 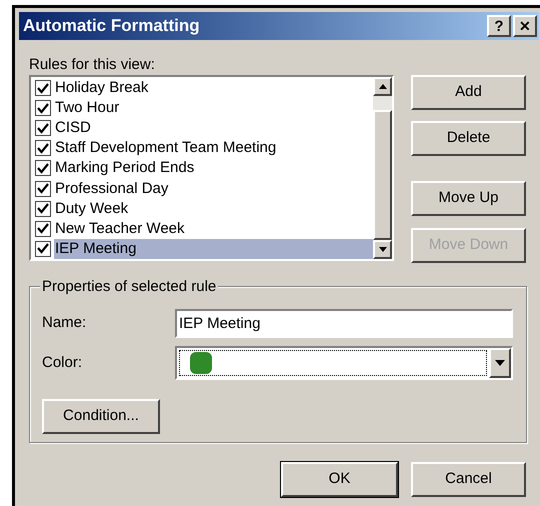 What do you see at coordinates (499, 26) in the screenshot?
I see `help-button: ?` at bounding box center [499, 26].